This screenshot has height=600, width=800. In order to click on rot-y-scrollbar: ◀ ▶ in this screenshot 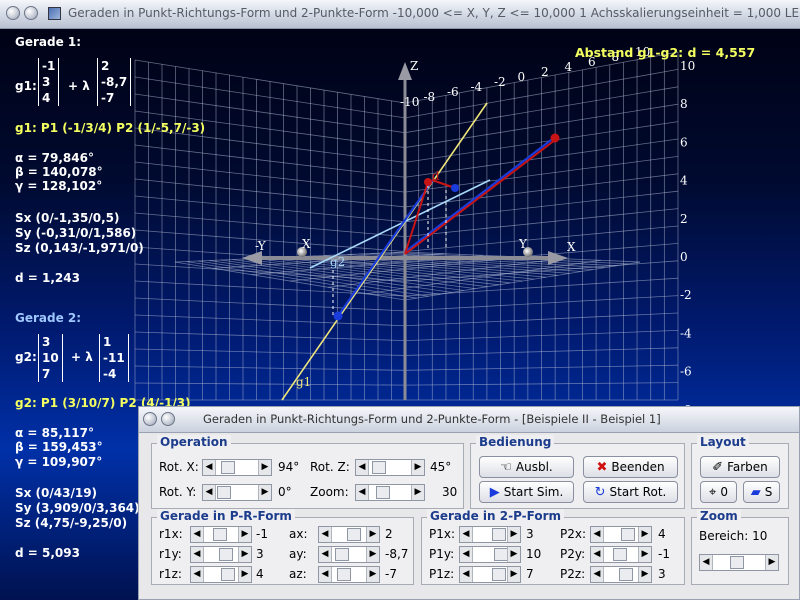, I will do `click(237, 492)`.